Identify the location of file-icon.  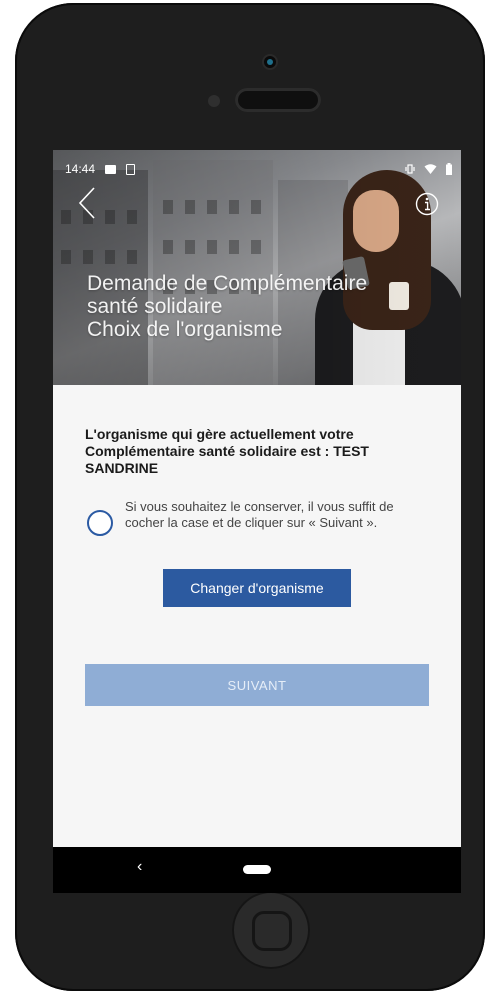
(131, 169).